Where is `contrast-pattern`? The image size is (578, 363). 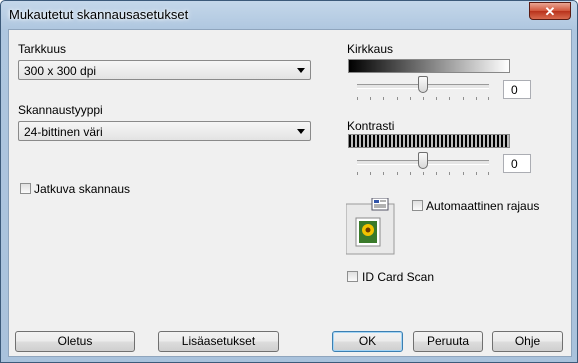 contrast-pattern is located at coordinates (429, 141).